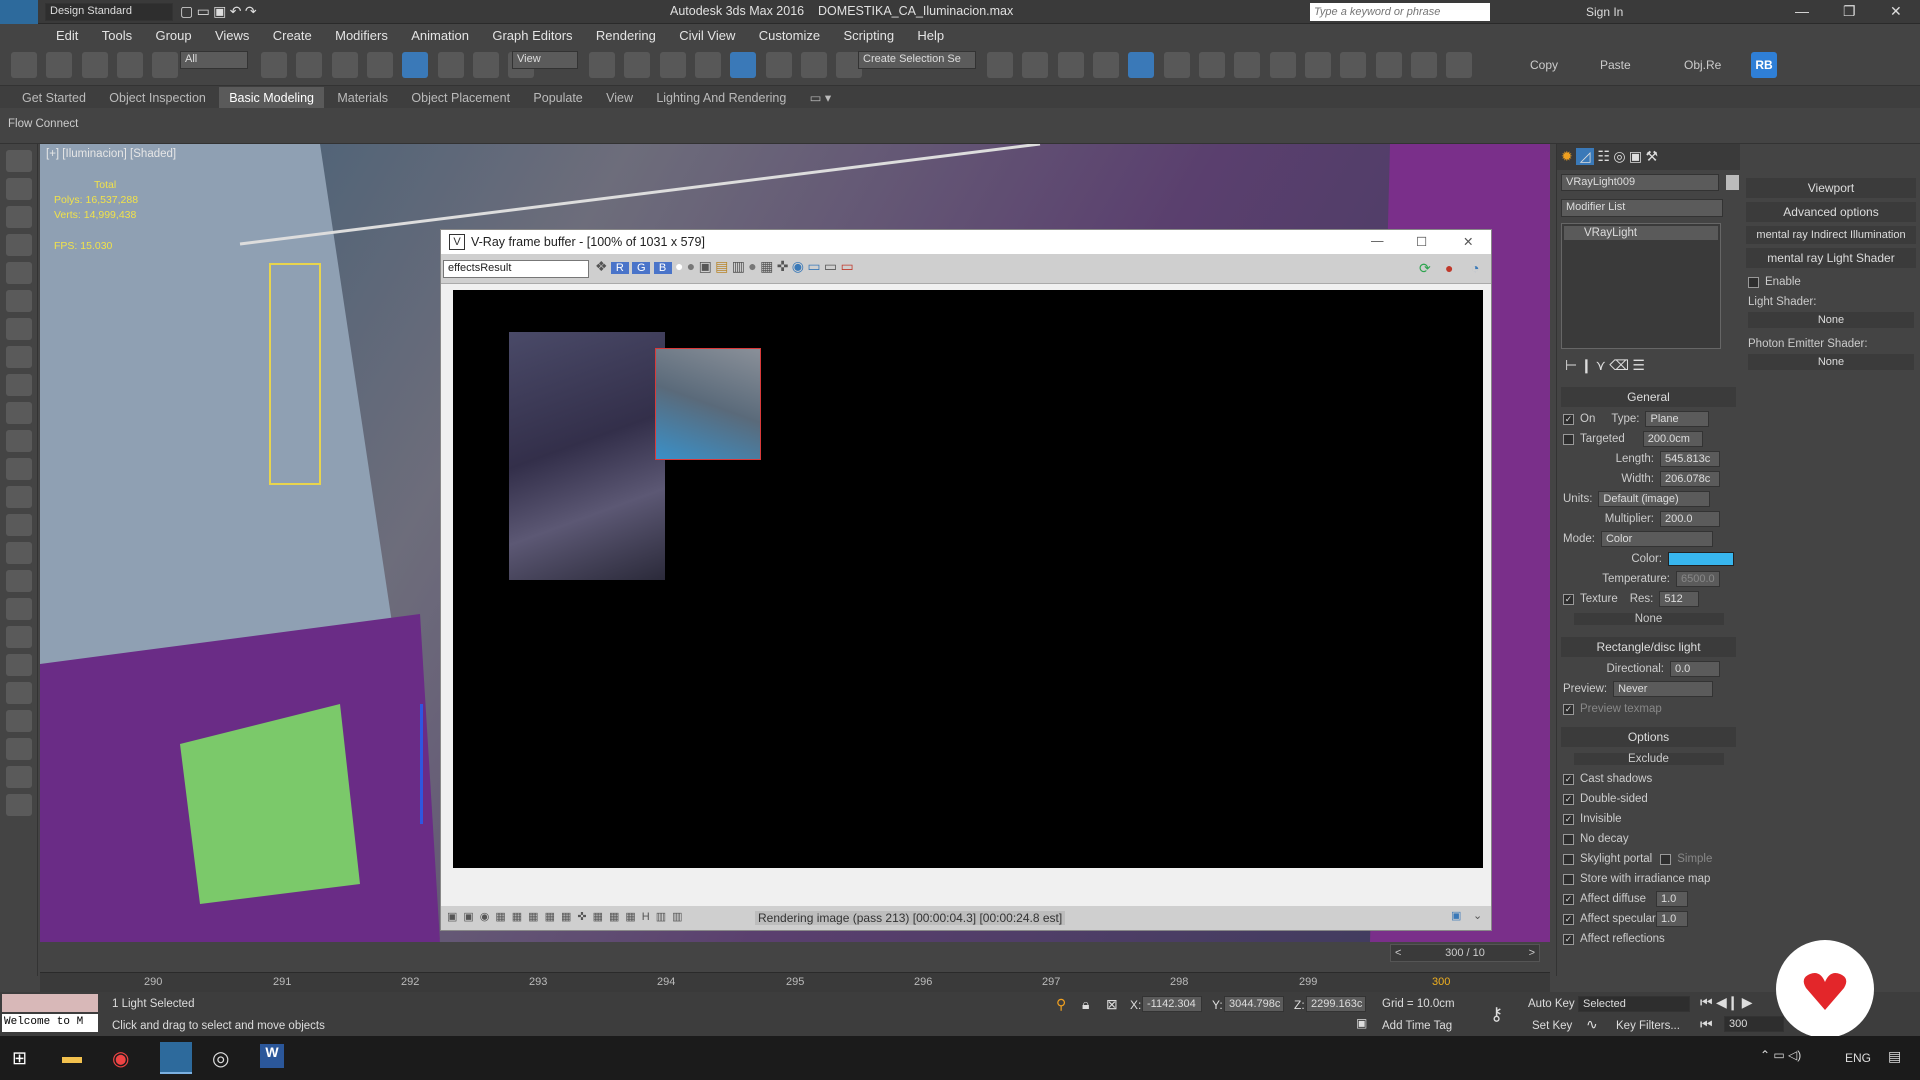 The image size is (1920, 1080). What do you see at coordinates (619, 98) in the screenshot?
I see `tab-view: View` at bounding box center [619, 98].